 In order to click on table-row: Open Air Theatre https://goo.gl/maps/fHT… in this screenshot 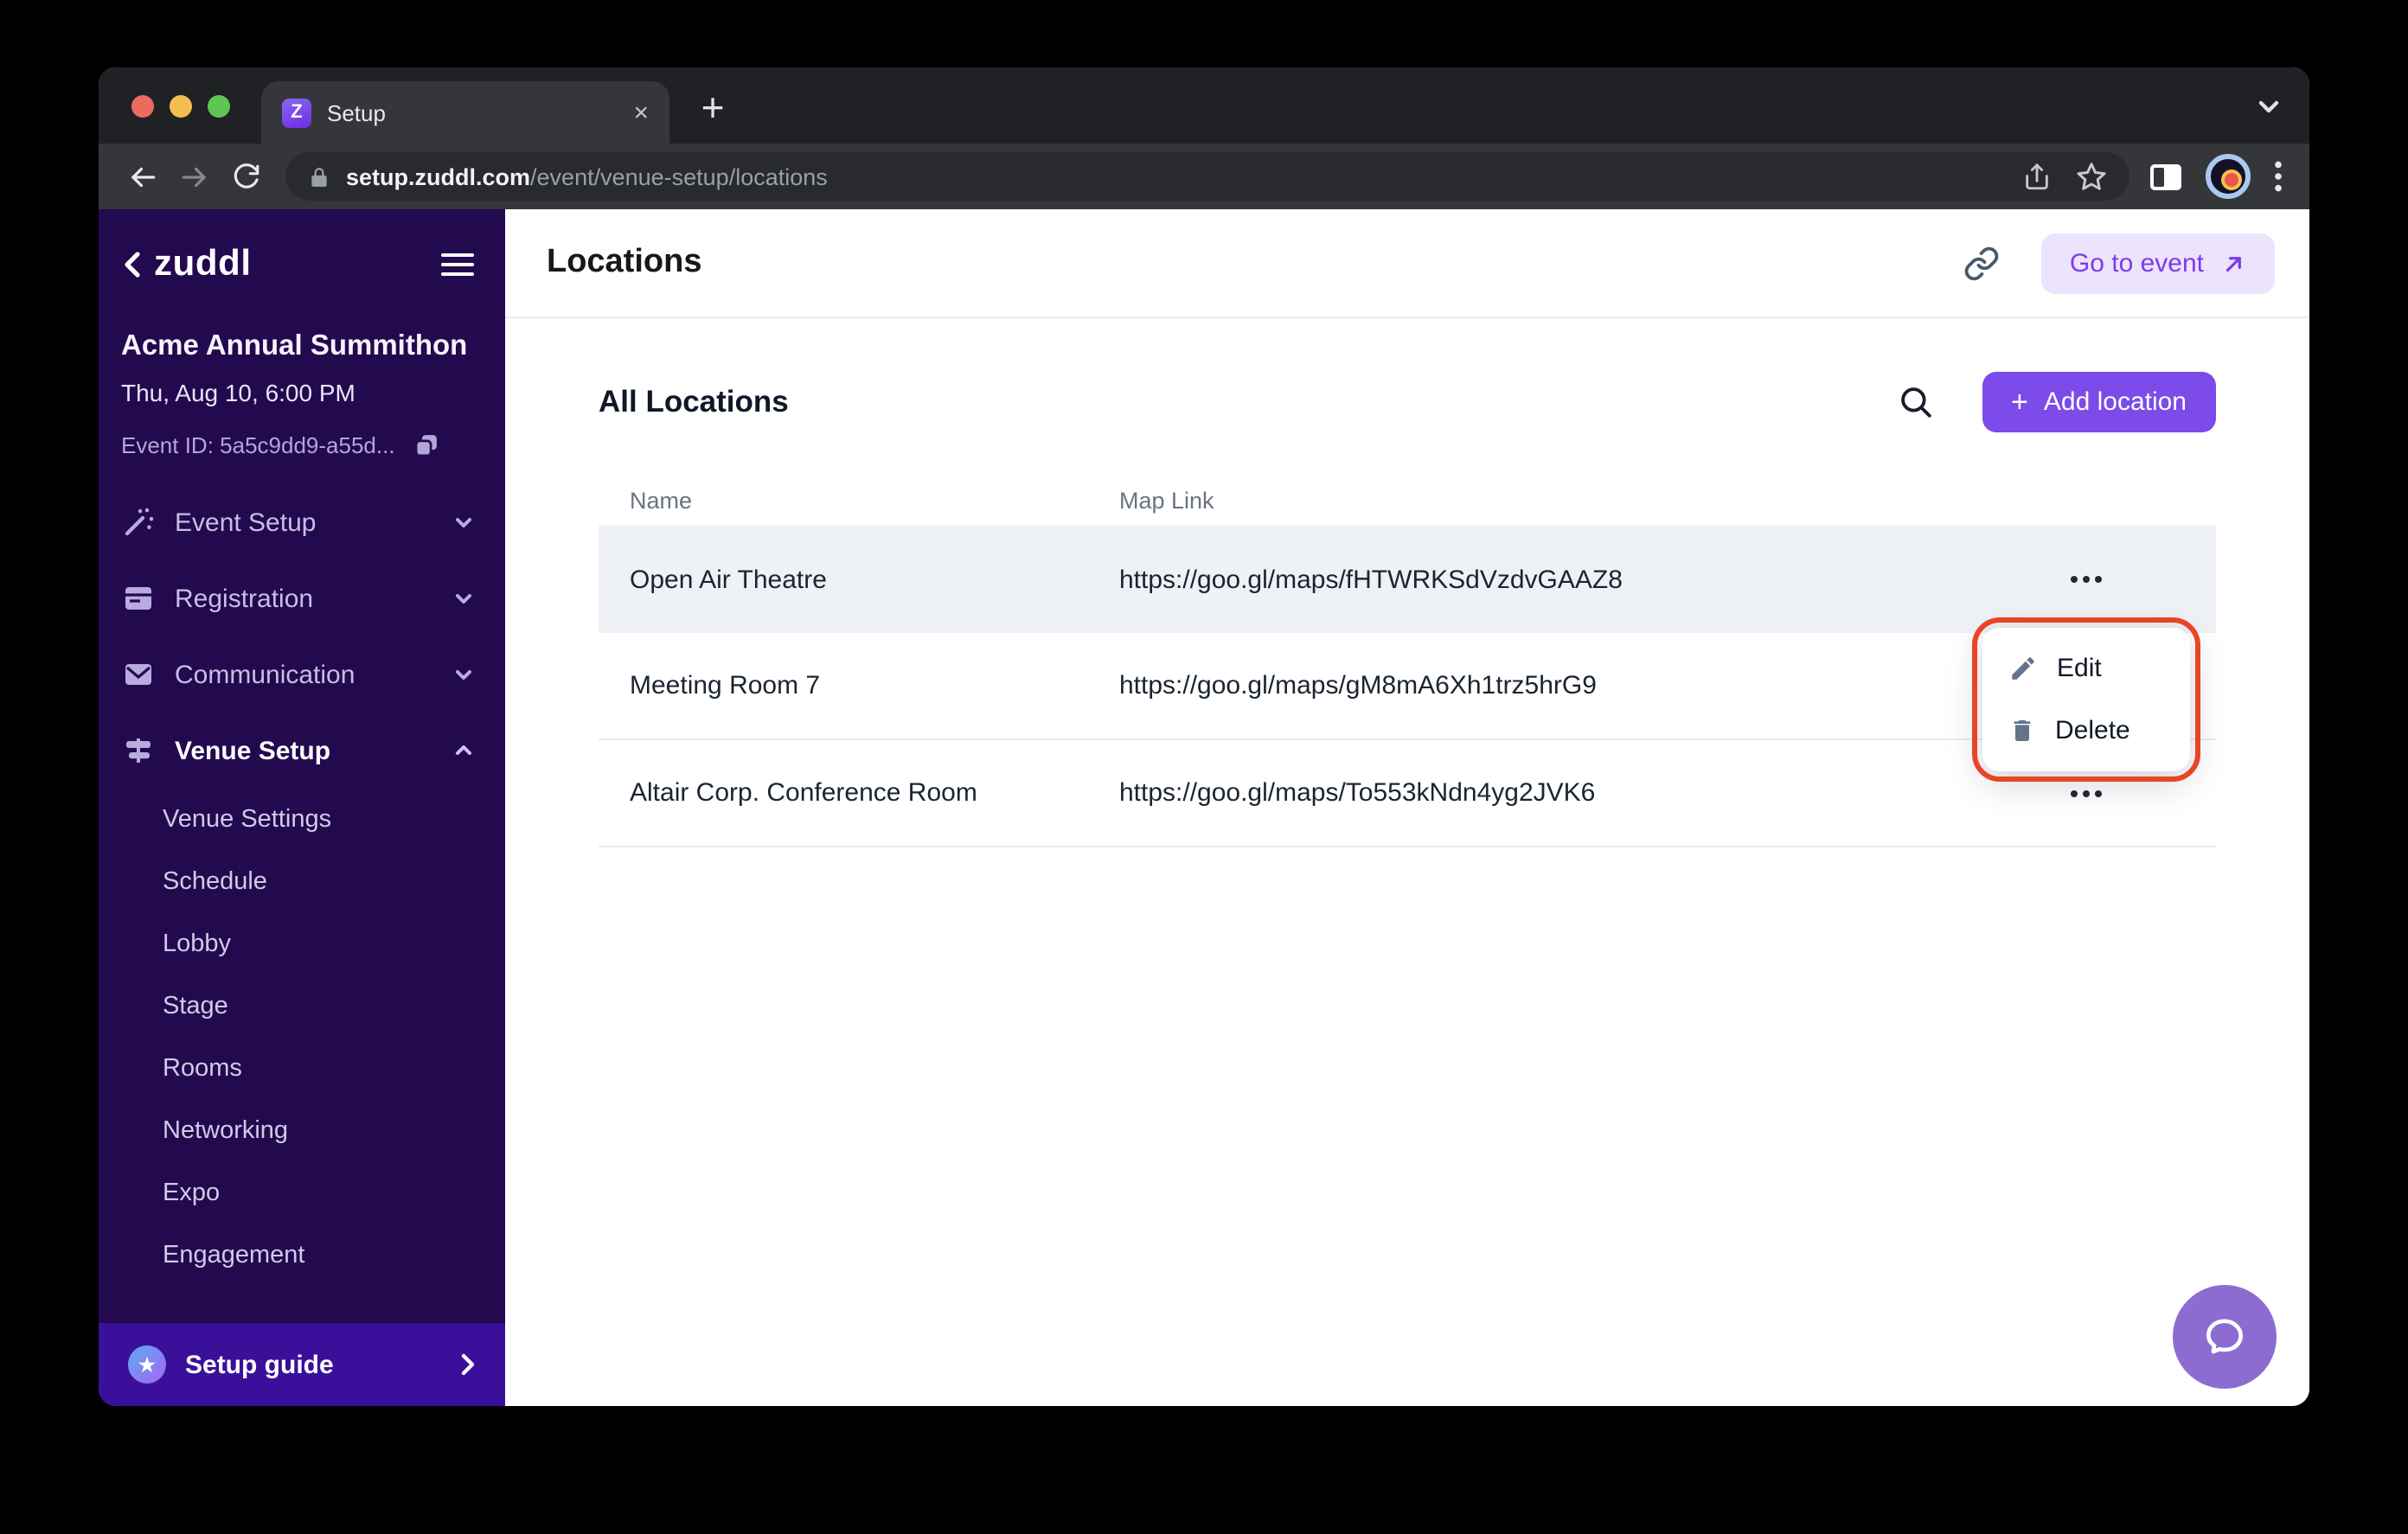, I will do `click(1407, 579)`.